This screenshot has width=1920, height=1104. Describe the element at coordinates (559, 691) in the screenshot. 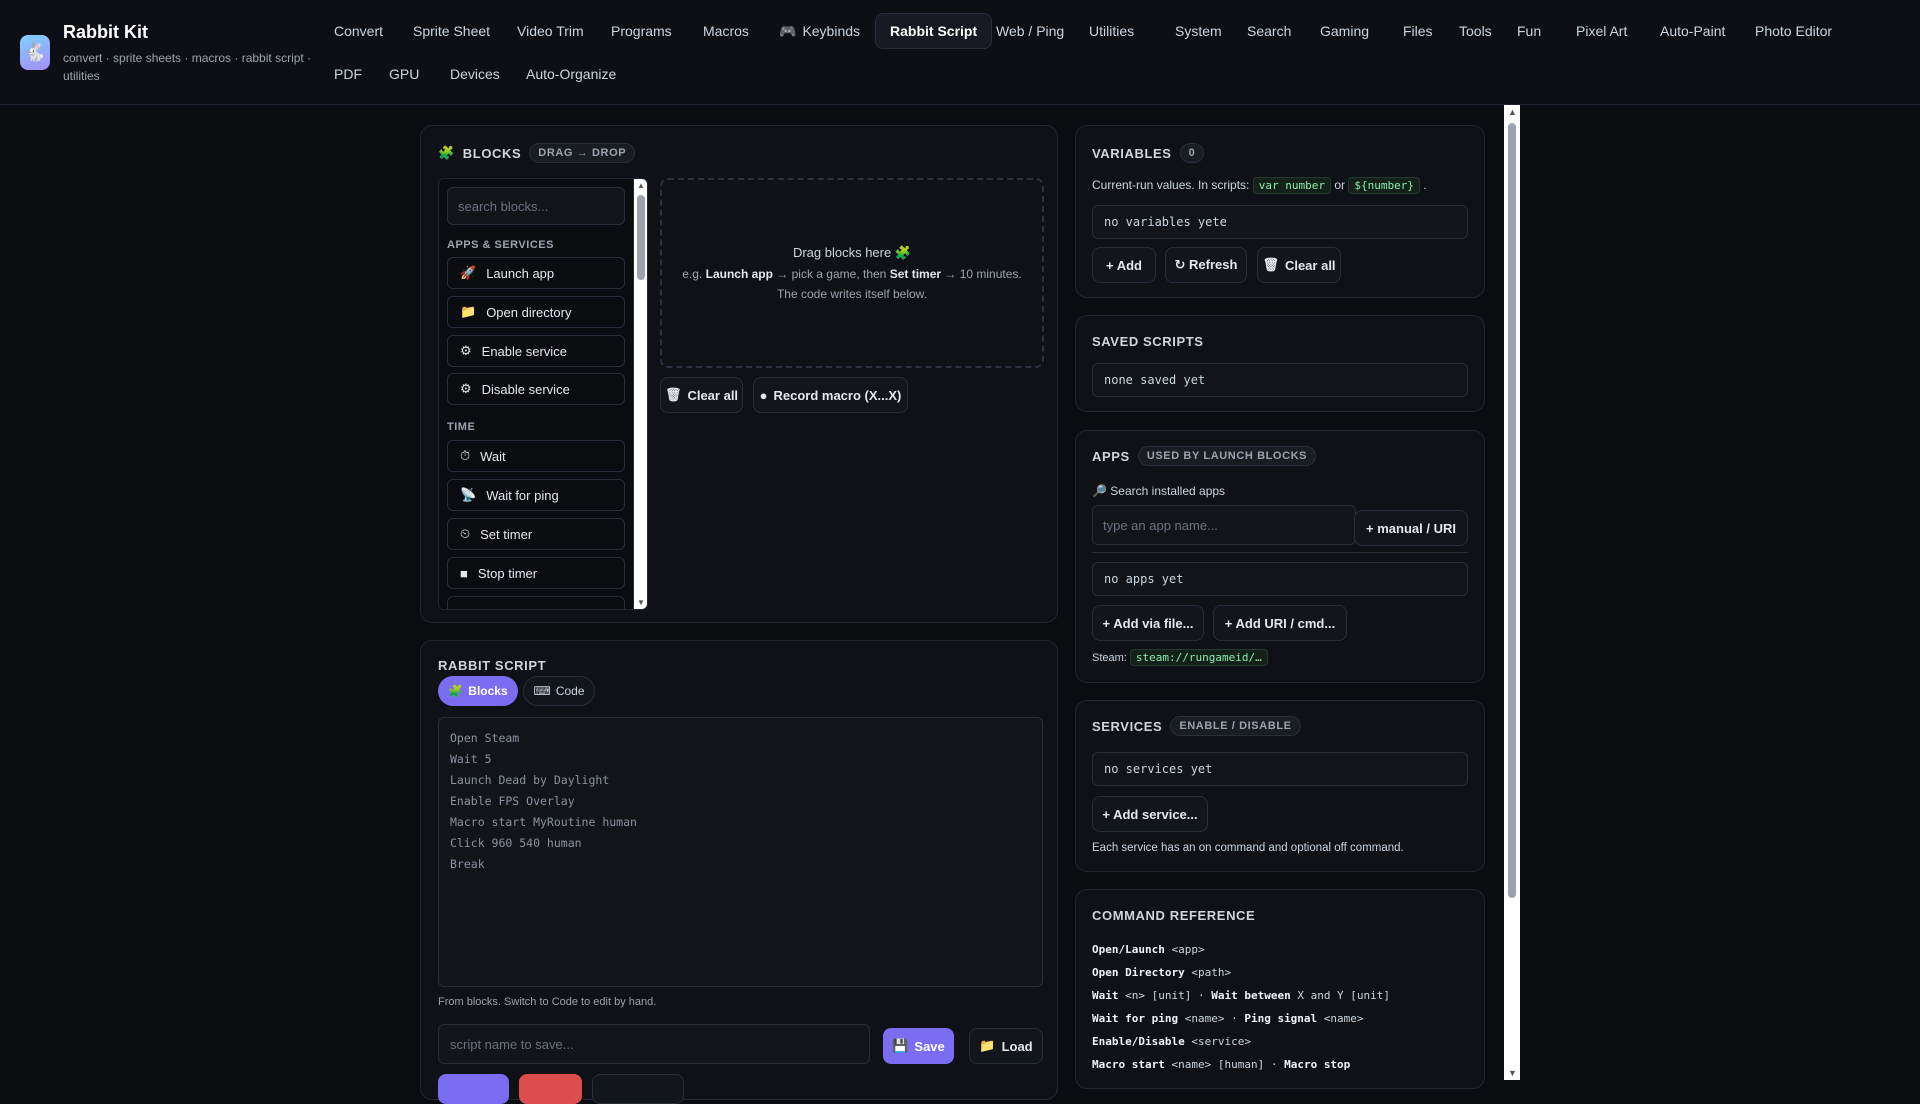

I see `tab-code: ⌨ Code` at that location.